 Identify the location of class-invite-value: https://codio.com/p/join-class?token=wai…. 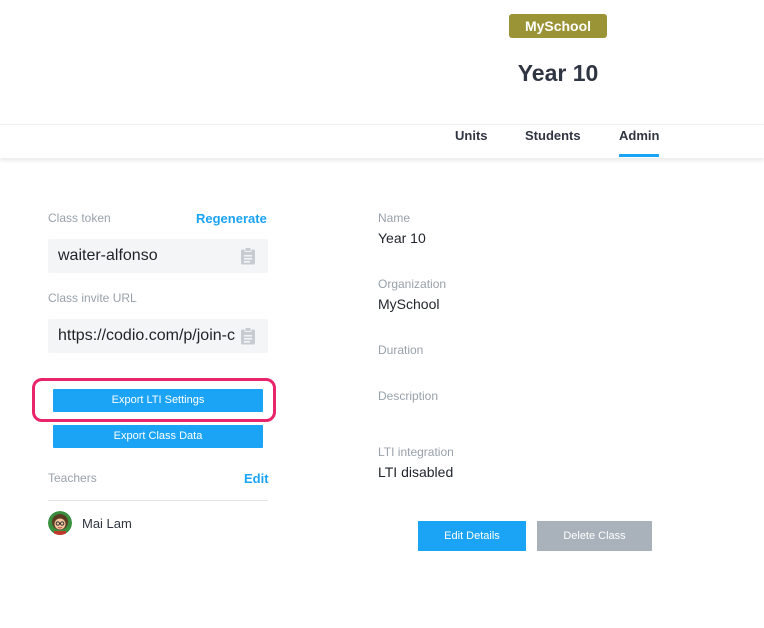
(147, 335).